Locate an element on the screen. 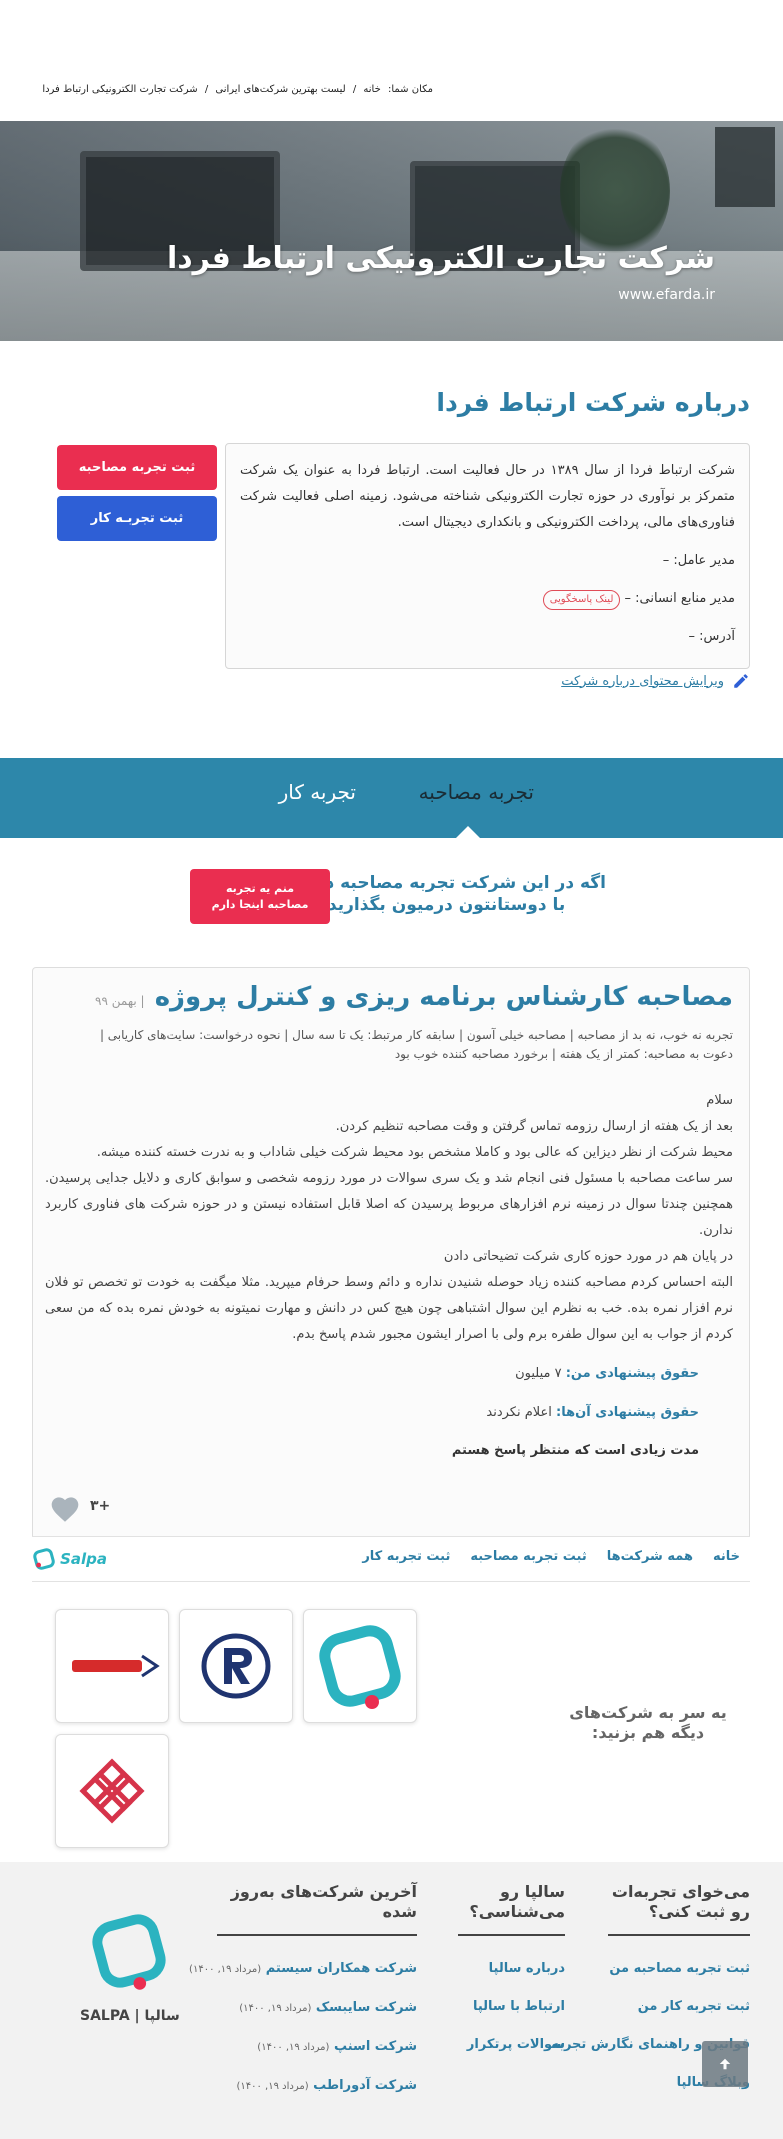  footer-link-faq: سوالات پرتکرار is located at coordinates (511, 2045).